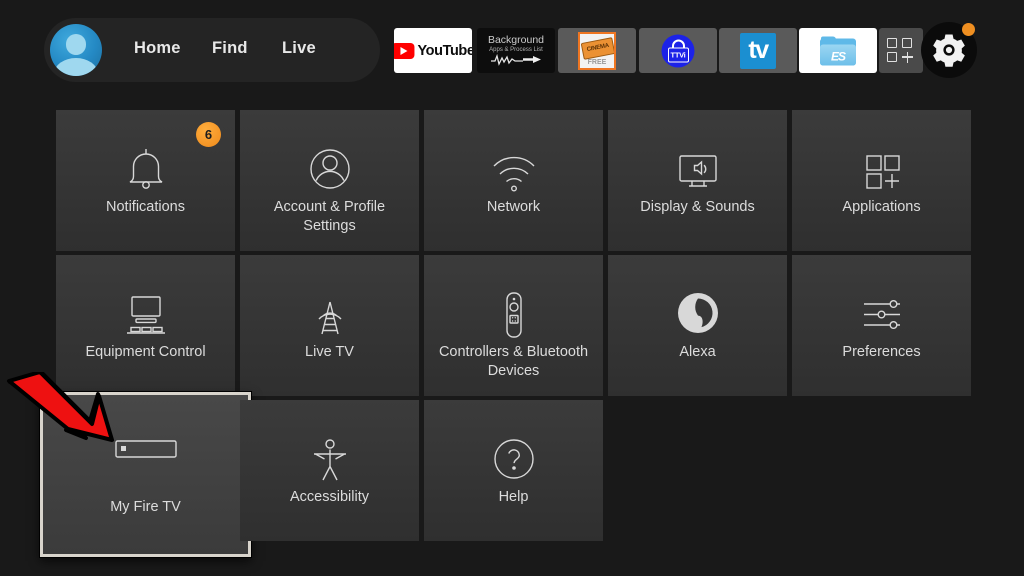 The height and width of the screenshot is (576, 1024). I want to click on tile-accessibility: Accessibility, so click(329, 470).